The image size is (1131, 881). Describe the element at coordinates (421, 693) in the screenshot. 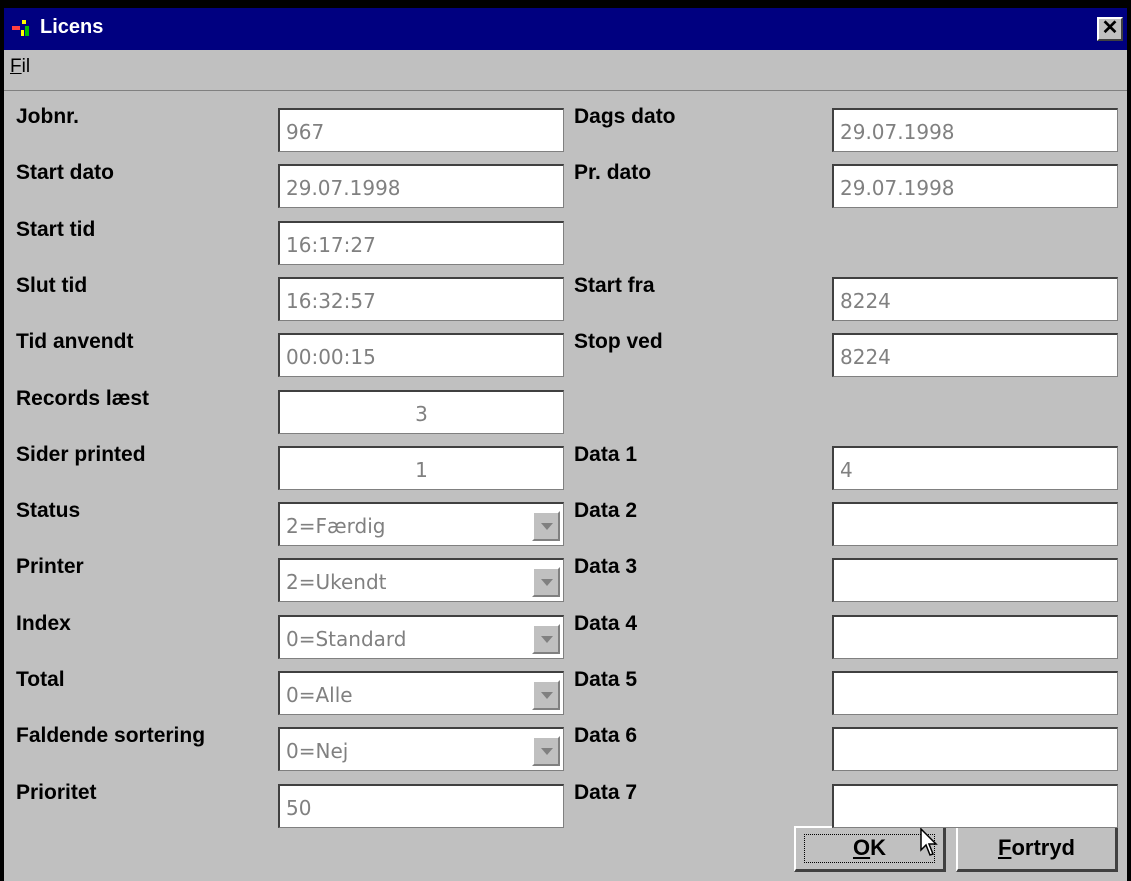

I see `left-combo-10: 0=Alle` at that location.